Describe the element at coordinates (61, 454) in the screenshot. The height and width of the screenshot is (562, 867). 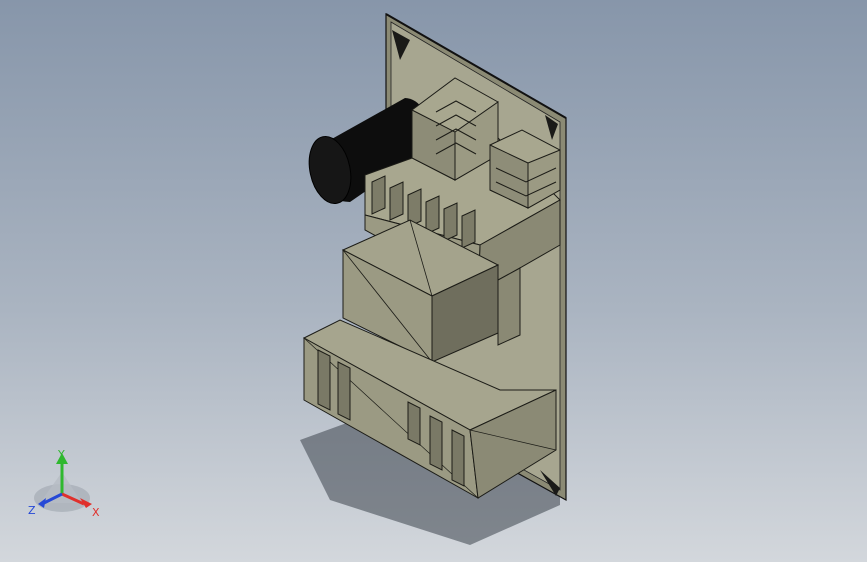
I see `y-axis-label: Y` at that location.